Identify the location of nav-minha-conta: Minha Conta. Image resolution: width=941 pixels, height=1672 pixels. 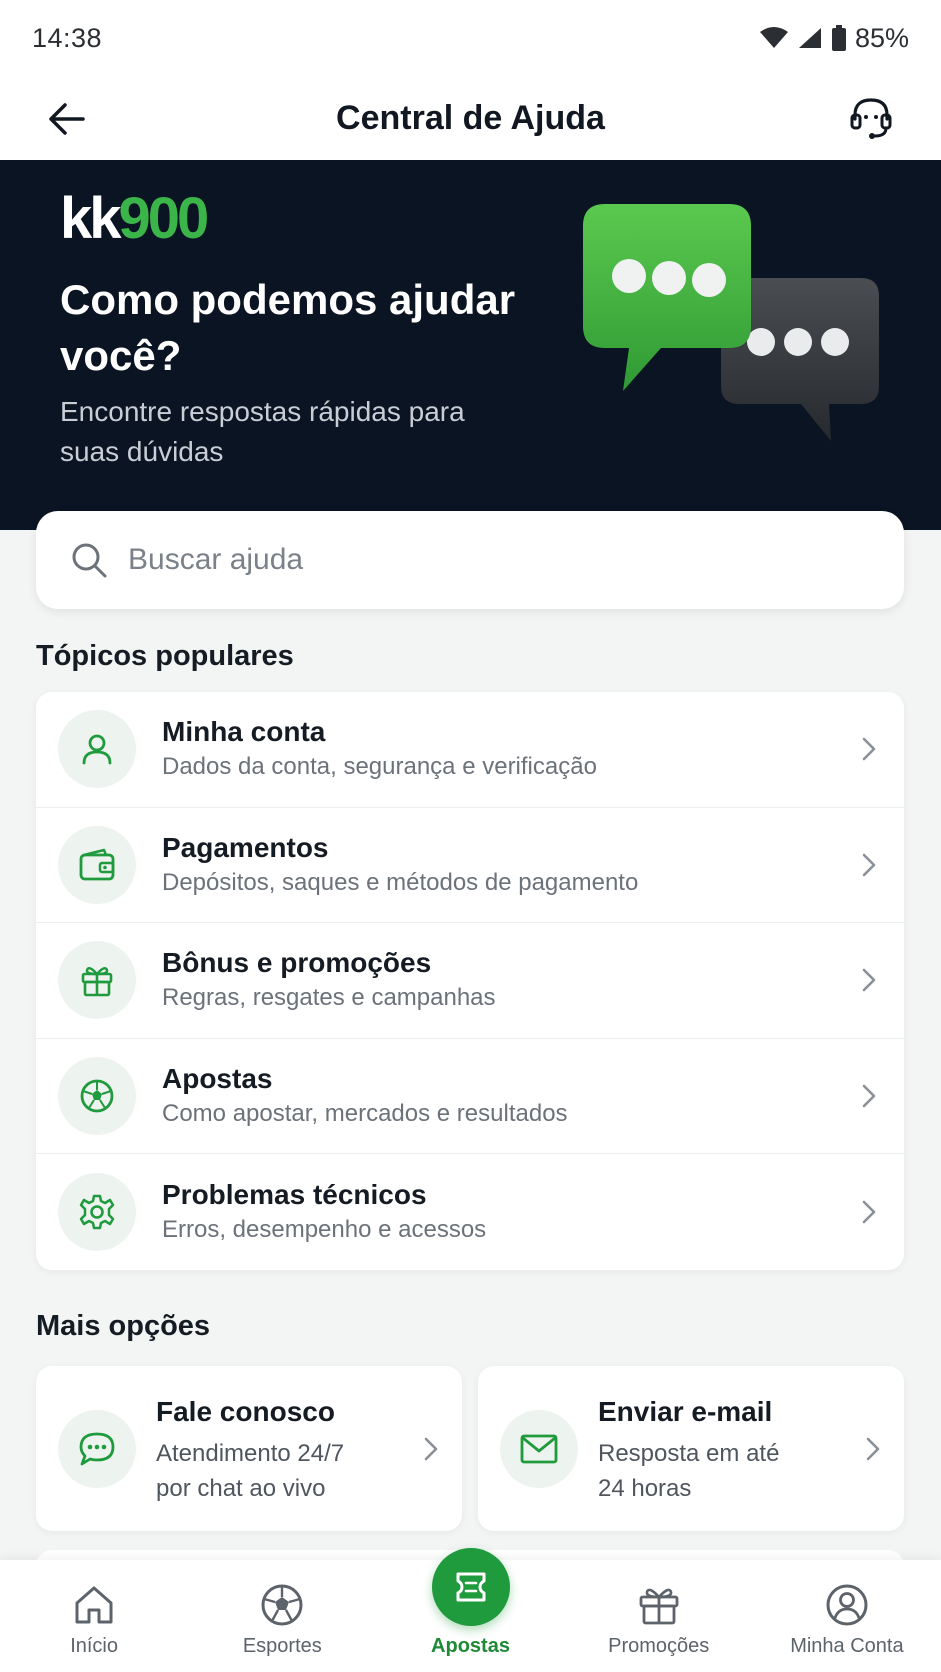
(847, 1616).